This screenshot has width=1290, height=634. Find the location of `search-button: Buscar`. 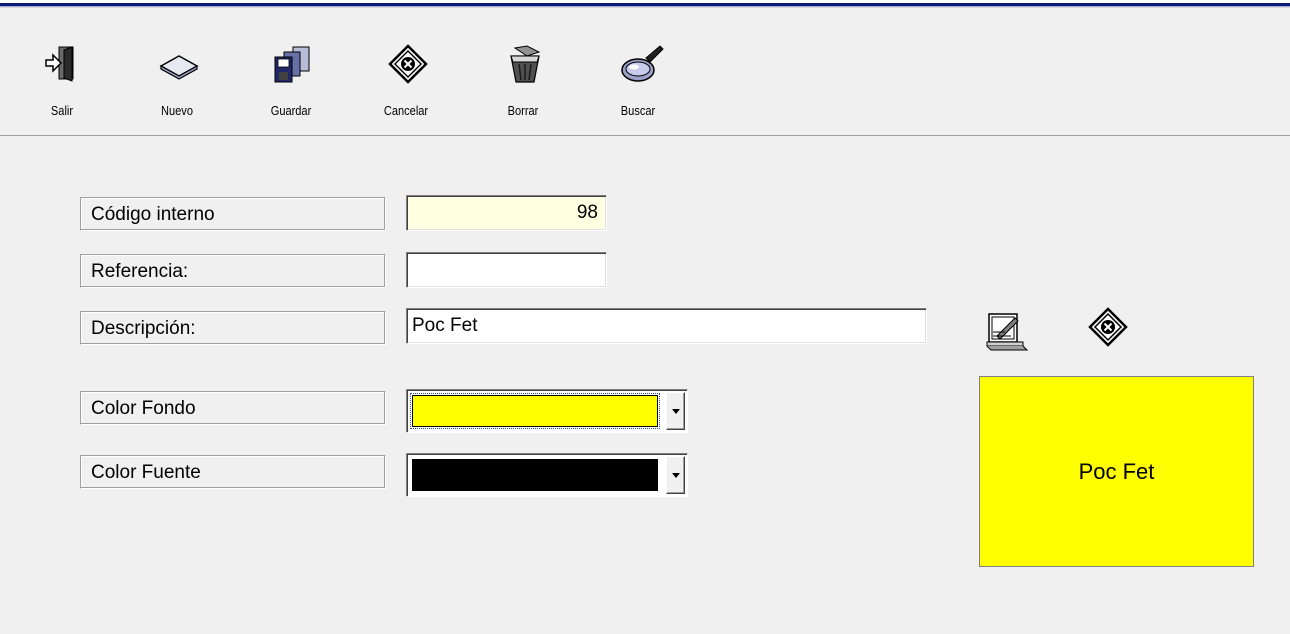

search-button: Buscar is located at coordinates (638, 79).